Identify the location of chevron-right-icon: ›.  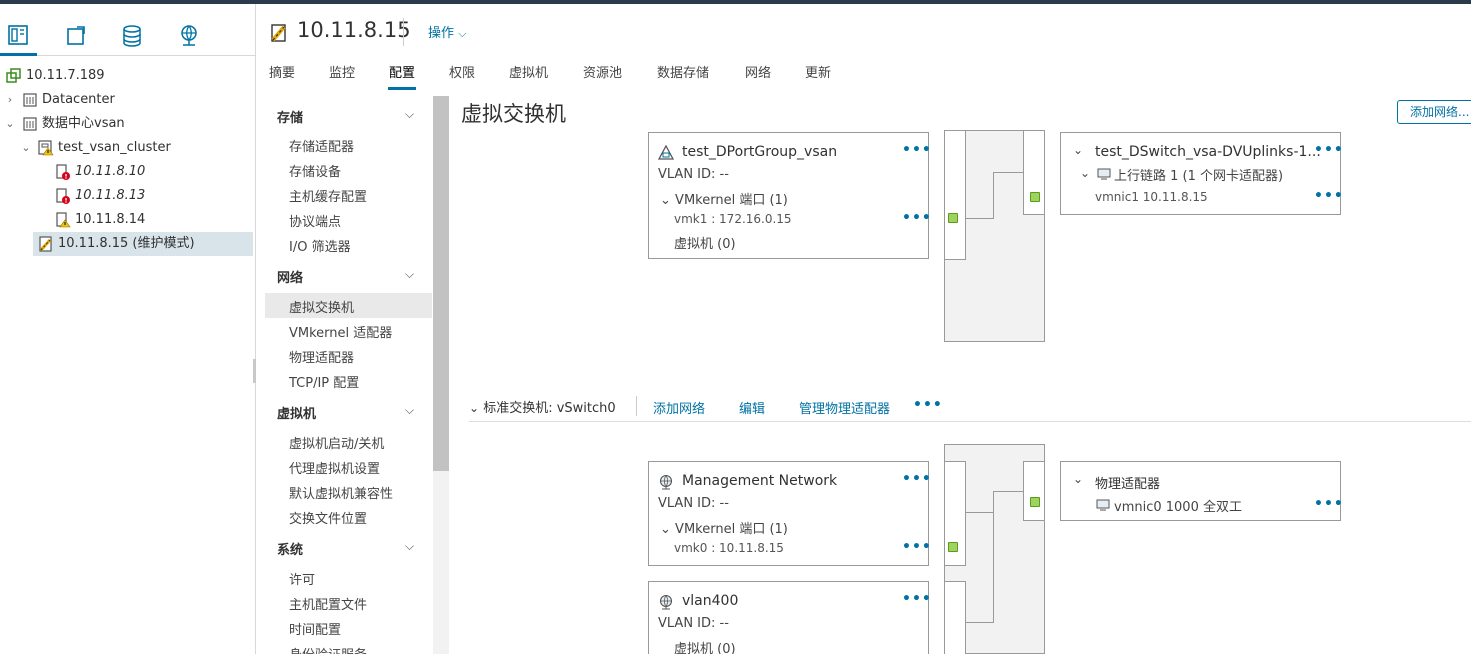
(10, 100).